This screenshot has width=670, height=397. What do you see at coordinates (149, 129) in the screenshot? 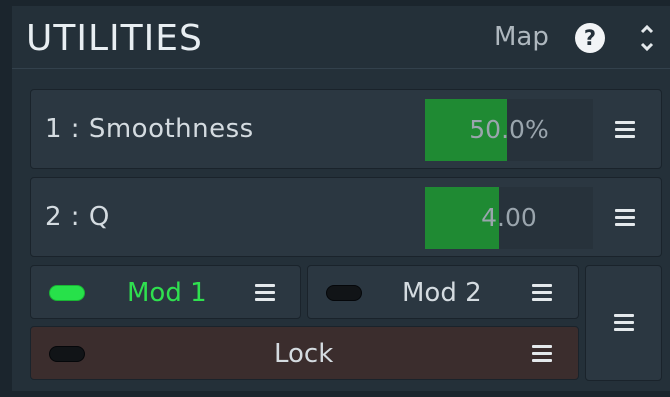
I see `smoothness-label: 1 : Smoothness` at bounding box center [149, 129].